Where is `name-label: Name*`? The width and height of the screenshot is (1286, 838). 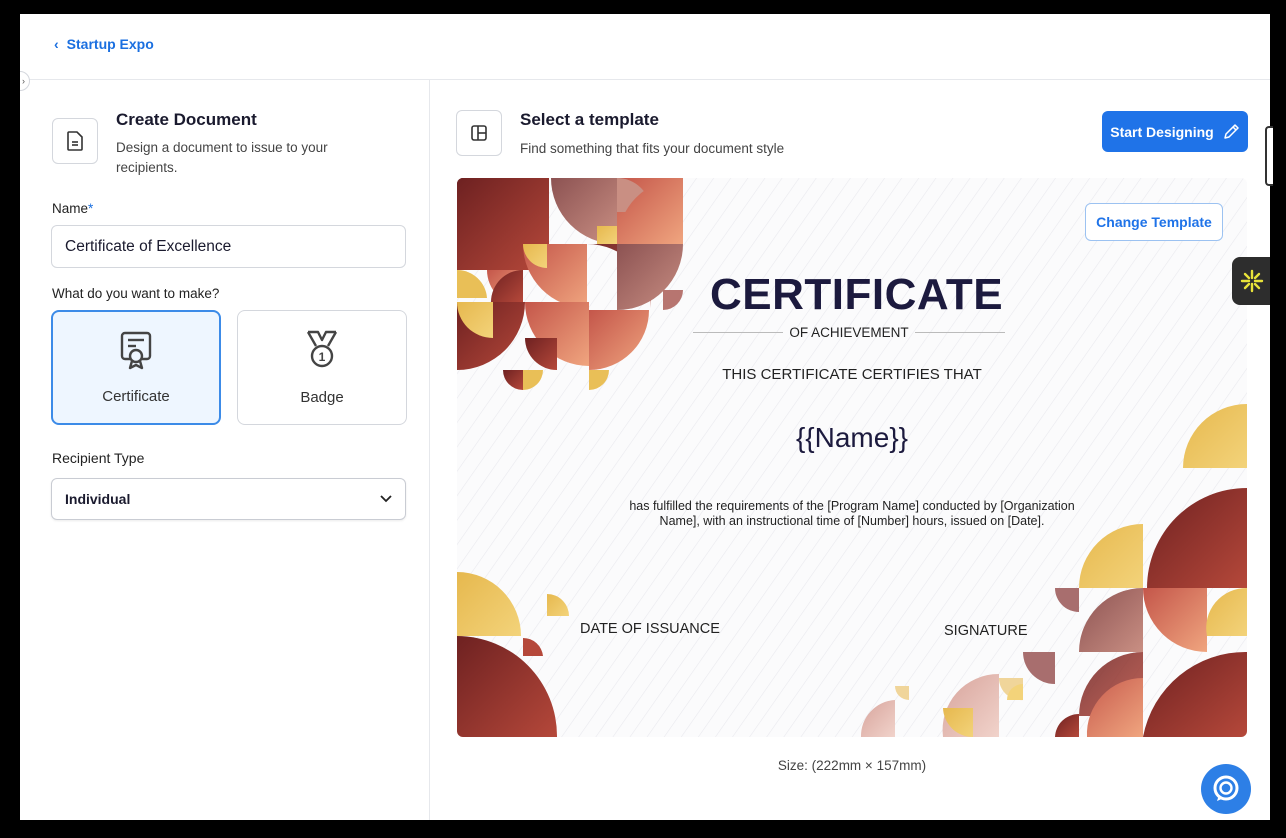
name-label: Name* is located at coordinates (72, 208).